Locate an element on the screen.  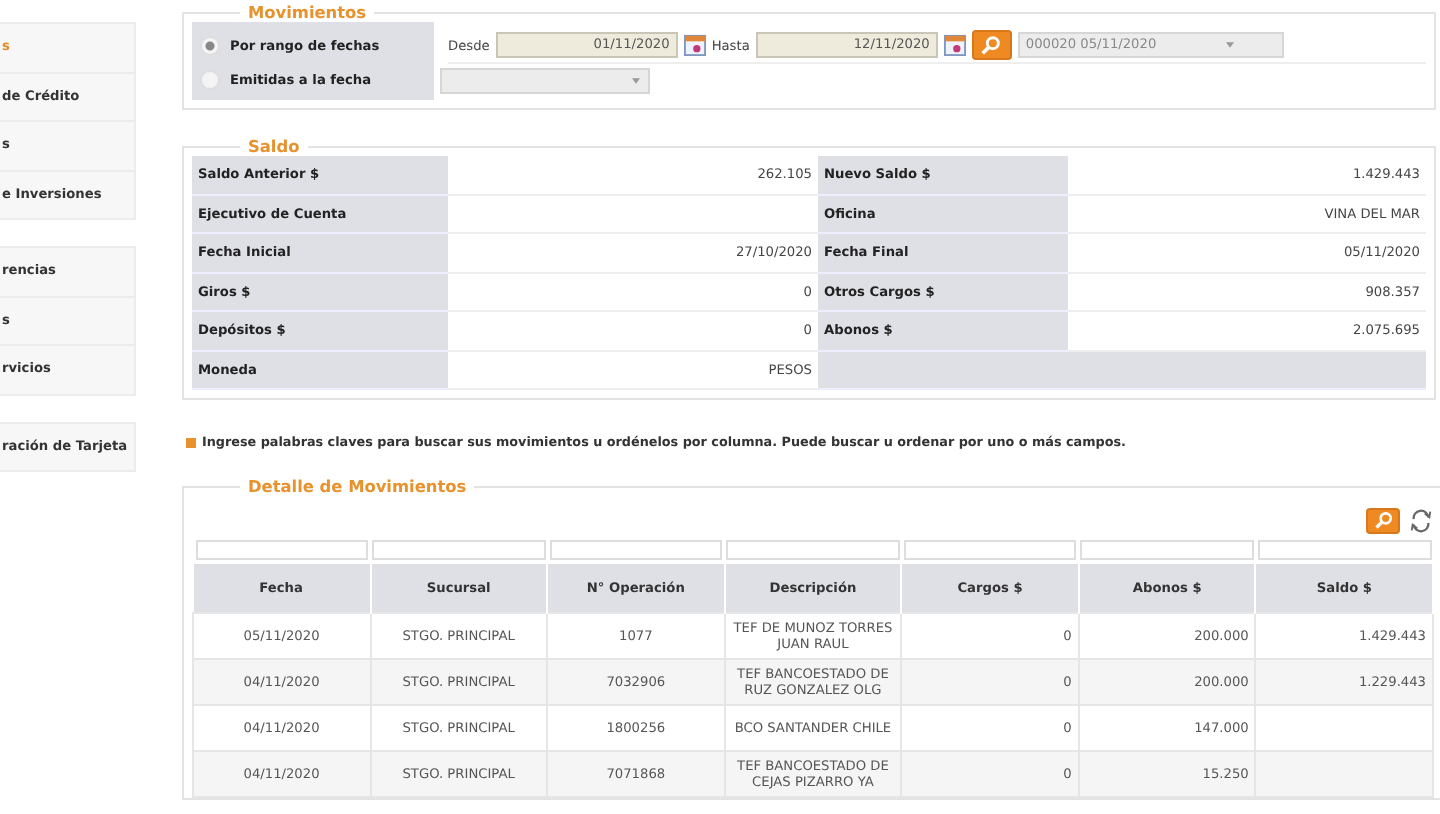
section-title: Saldo is located at coordinates (274, 146).